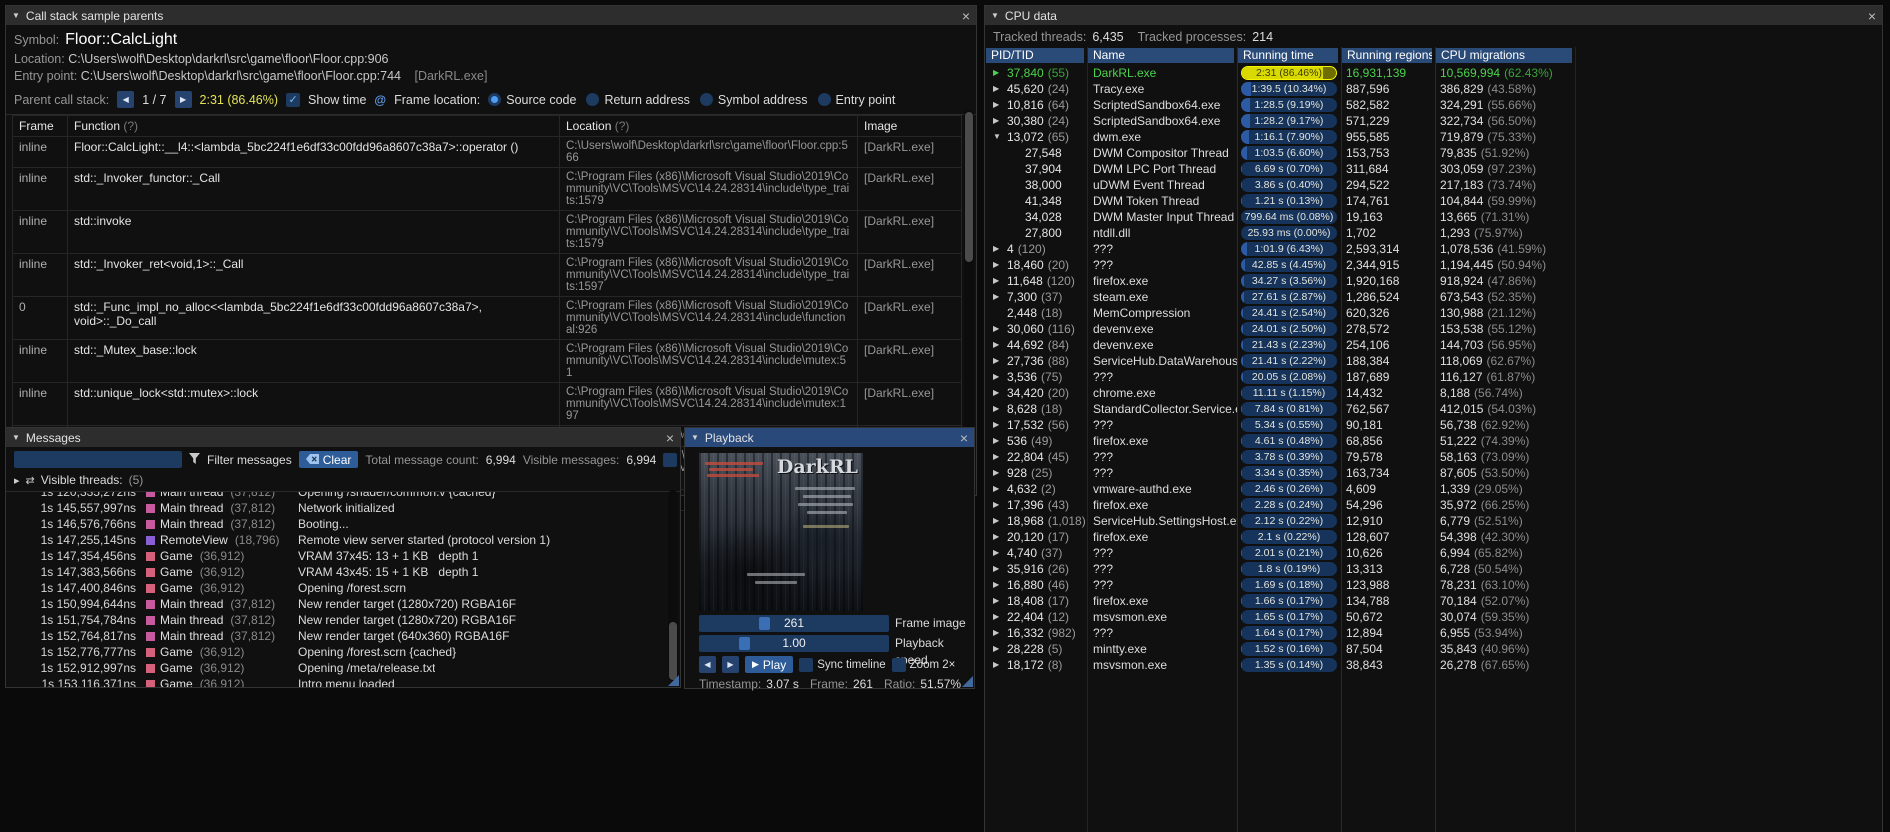  Describe the element at coordinates (343, 481) in the screenshot. I see `visible-threads-row: ▸ ⇄ Visible threads: (5)` at that location.